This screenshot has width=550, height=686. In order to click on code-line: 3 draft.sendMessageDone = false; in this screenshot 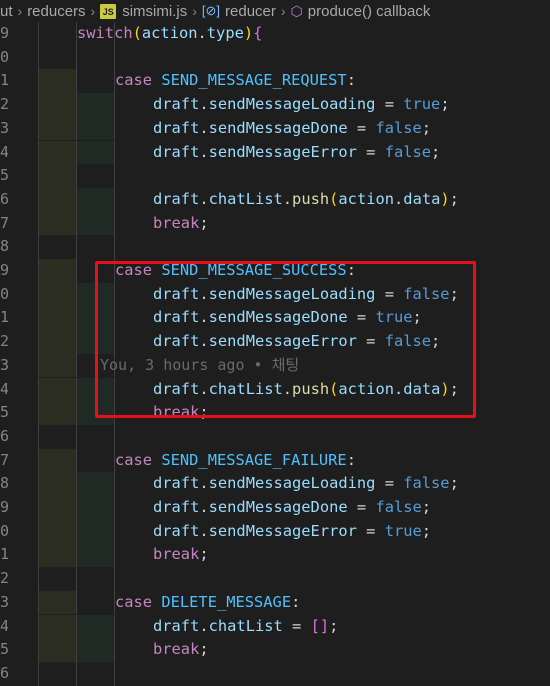, I will do `click(275, 128)`.